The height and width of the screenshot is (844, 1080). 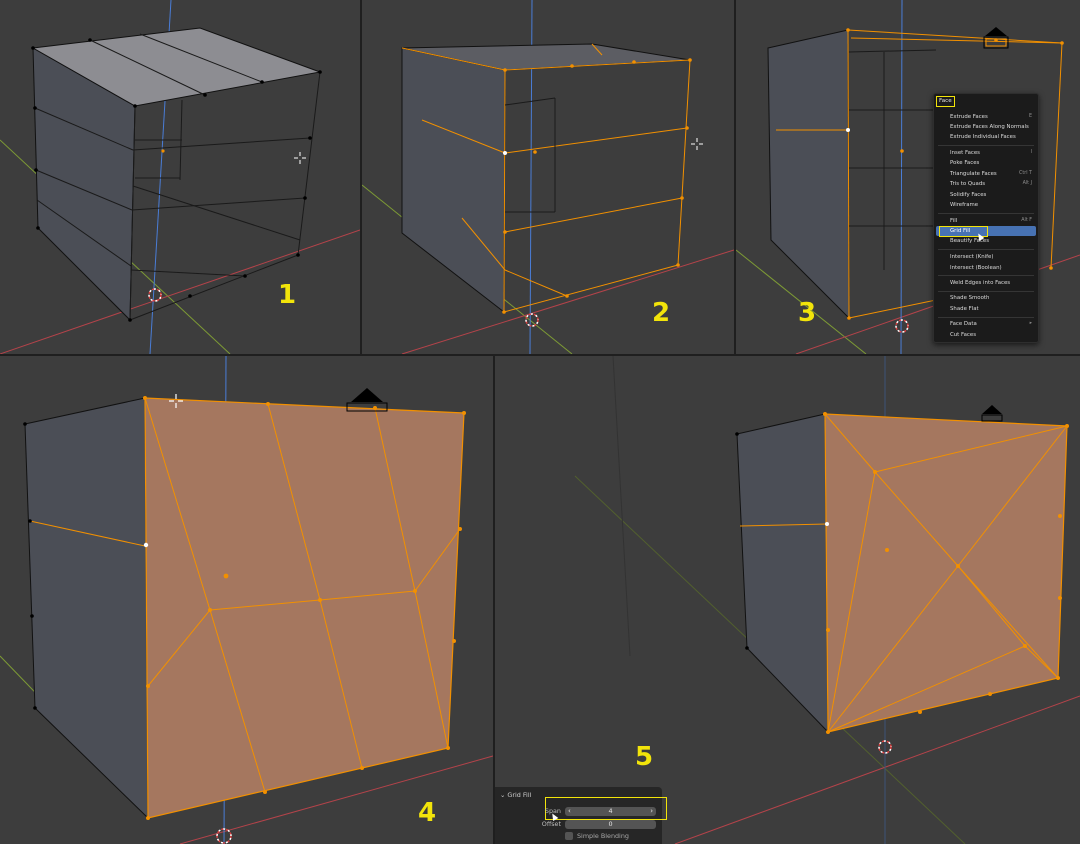 I want to click on span-value: 4, so click(x=610, y=811).